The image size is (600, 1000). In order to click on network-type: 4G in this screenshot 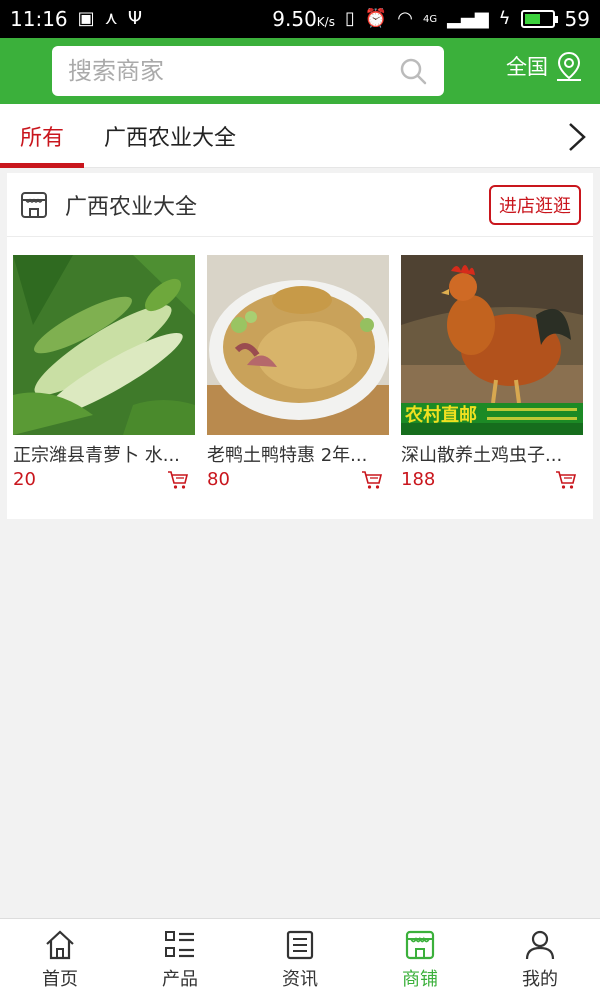, I will do `click(430, 19)`.